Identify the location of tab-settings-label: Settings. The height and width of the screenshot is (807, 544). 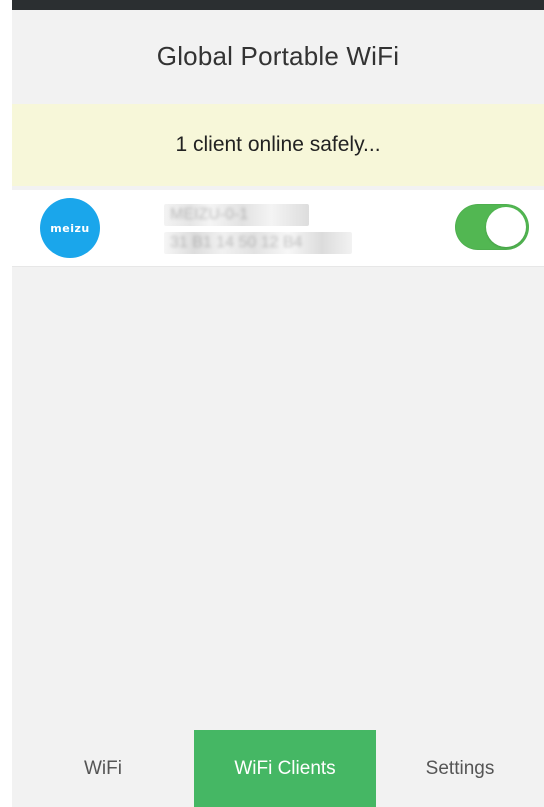
(460, 768).